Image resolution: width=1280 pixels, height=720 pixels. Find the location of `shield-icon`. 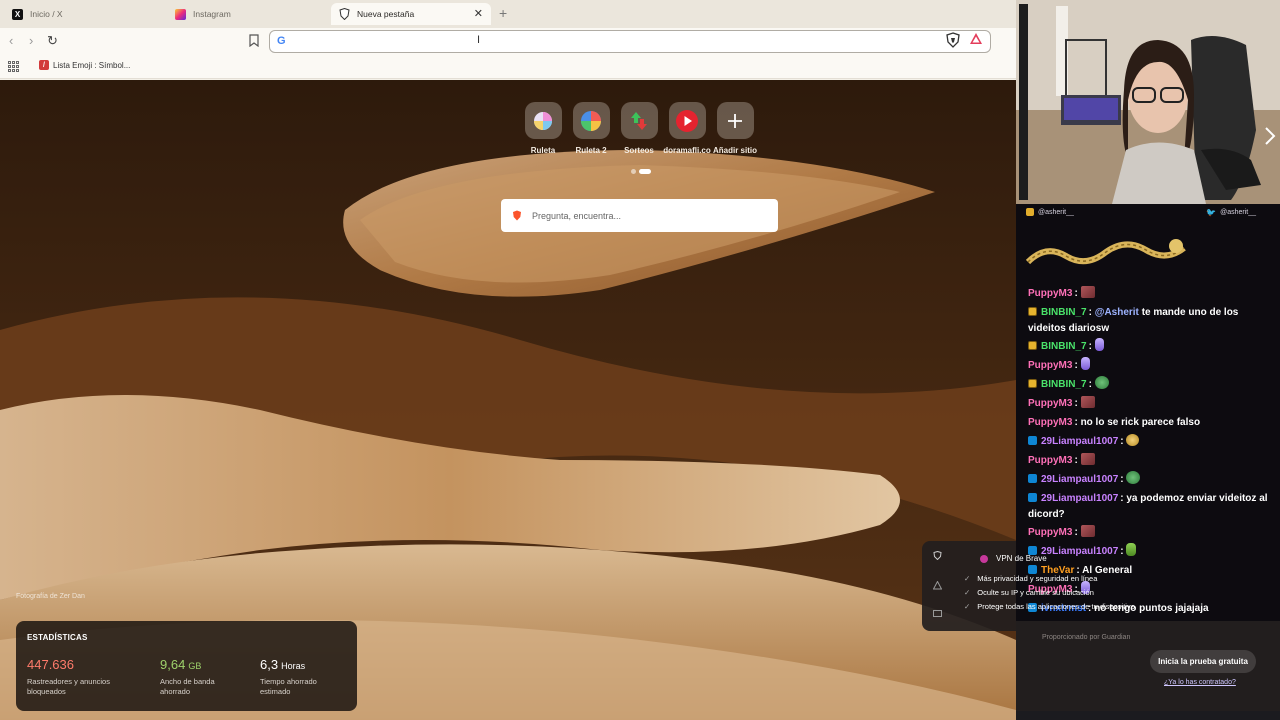

shield-icon is located at coordinates (937, 555).